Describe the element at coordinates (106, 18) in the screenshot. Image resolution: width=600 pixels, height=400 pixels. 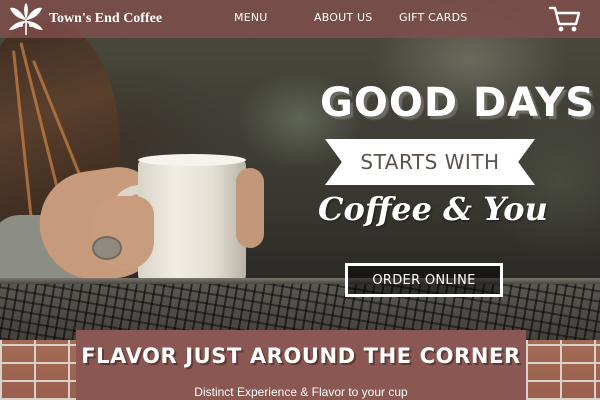
I see `brand-name: Town's End Coffee` at that location.